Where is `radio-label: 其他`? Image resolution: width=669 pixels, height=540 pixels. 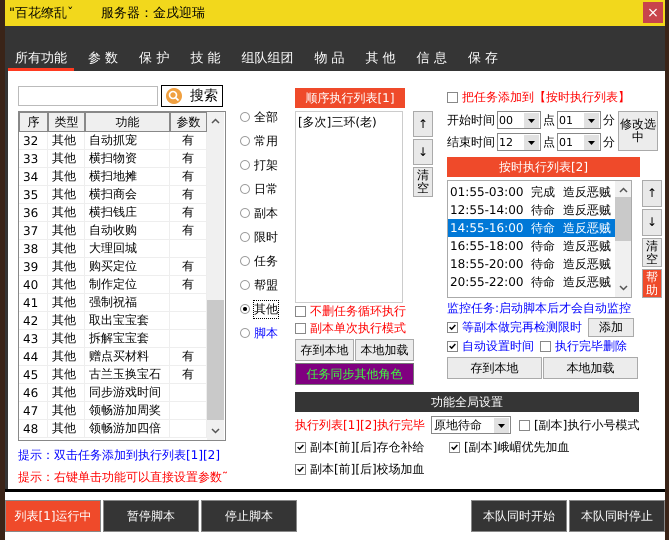
radio-label: 其他 is located at coordinates (266, 309).